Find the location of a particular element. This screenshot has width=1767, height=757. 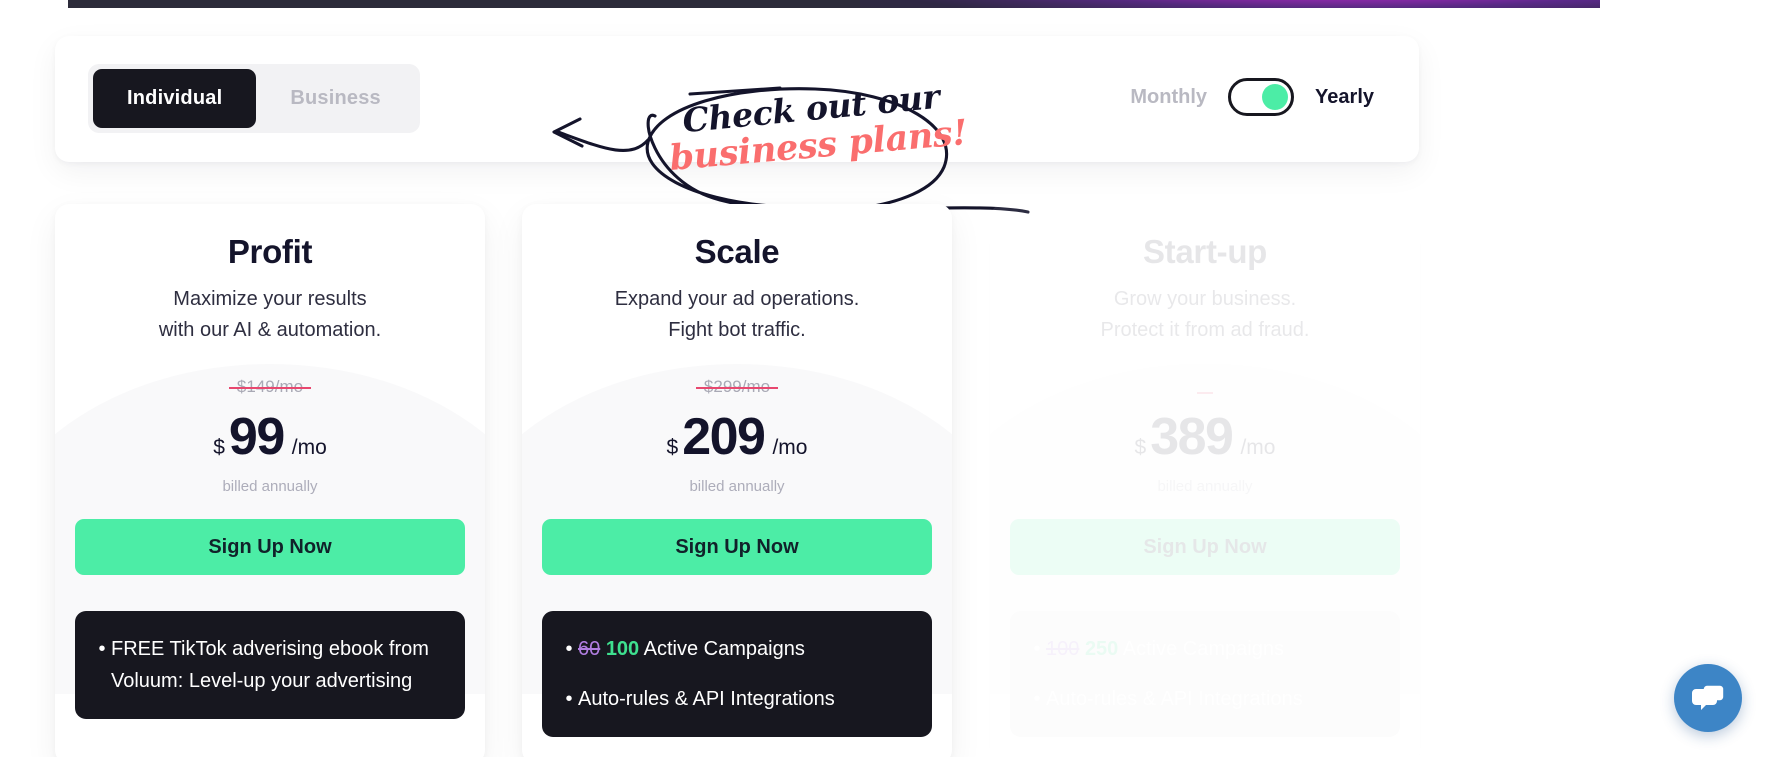

plan-old-price: $149/mo is located at coordinates (270, 387).